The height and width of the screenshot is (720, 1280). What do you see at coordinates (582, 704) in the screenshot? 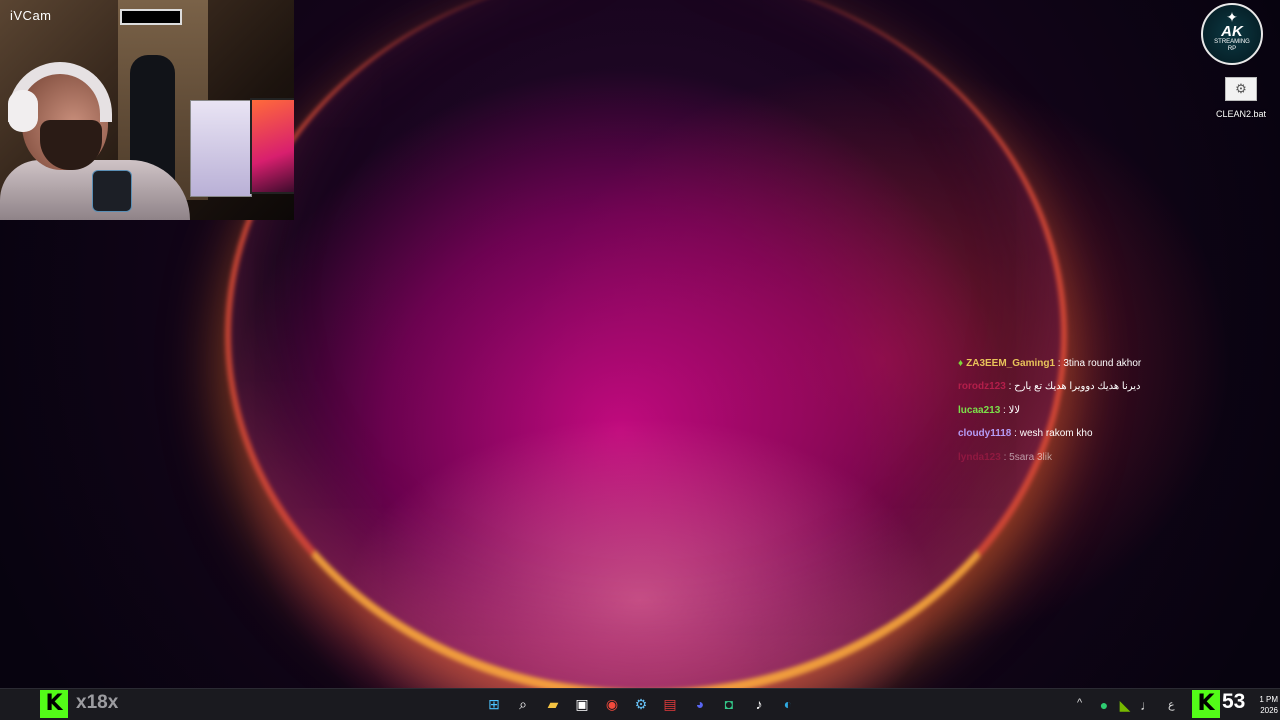
I see `store-icon: ▣` at bounding box center [582, 704].